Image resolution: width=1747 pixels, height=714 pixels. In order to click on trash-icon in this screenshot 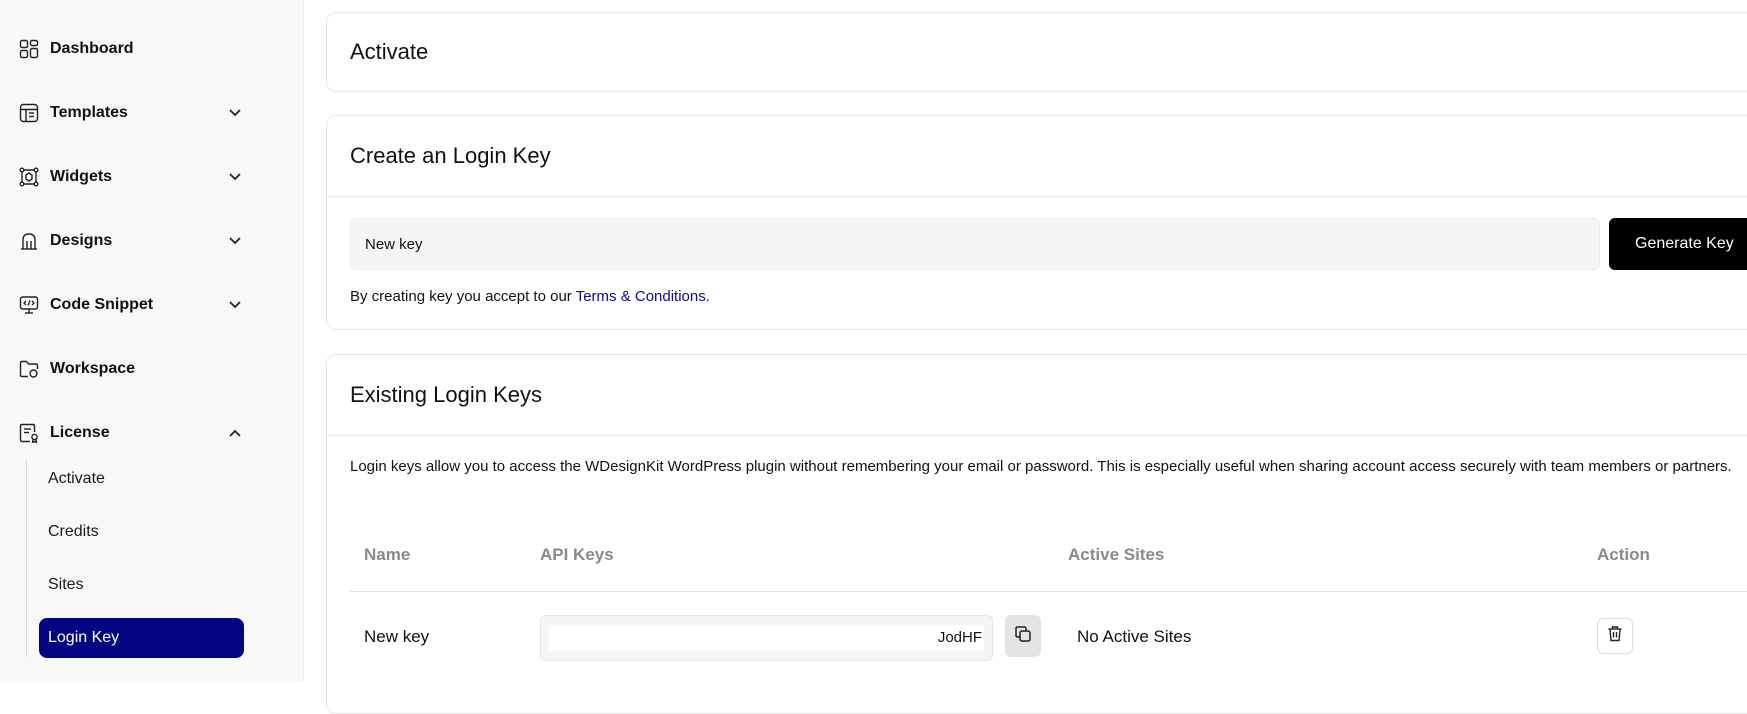, I will do `click(1615, 636)`.